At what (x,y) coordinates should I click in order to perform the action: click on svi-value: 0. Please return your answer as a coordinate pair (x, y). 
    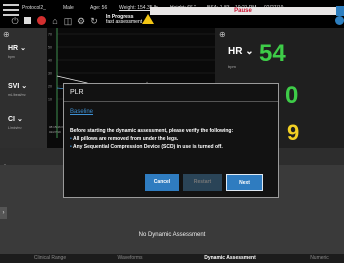
    Looking at the image, I should click on (292, 95).